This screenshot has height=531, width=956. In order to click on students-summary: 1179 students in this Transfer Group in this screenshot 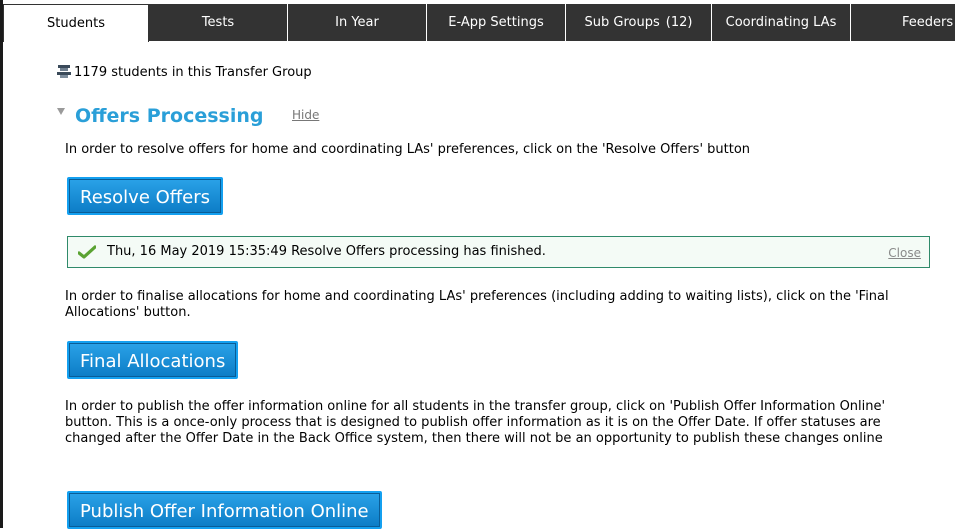, I will do `click(184, 73)`.